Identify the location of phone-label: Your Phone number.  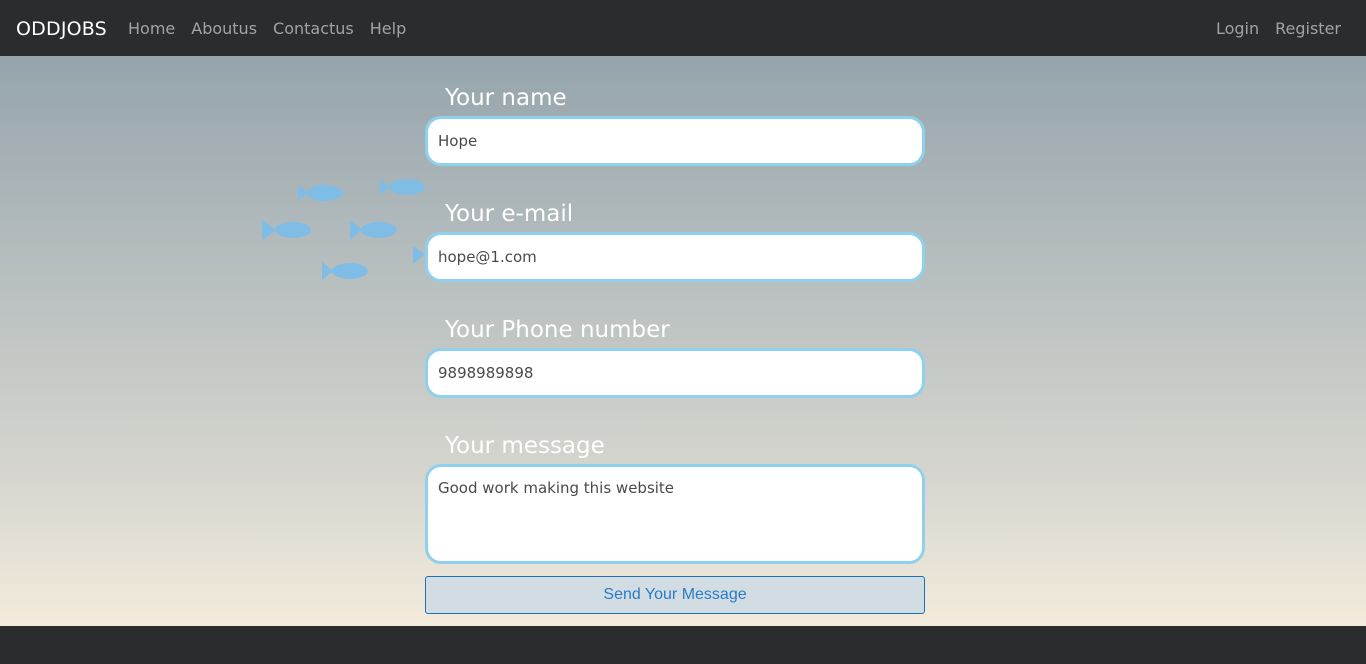
(557, 330).